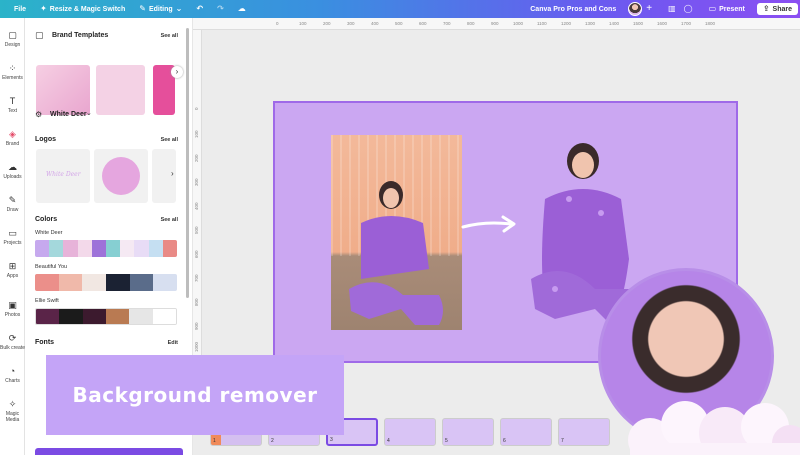 The image size is (800, 455). I want to click on rail-item-projects: ▭ Projects, so click(12, 237).